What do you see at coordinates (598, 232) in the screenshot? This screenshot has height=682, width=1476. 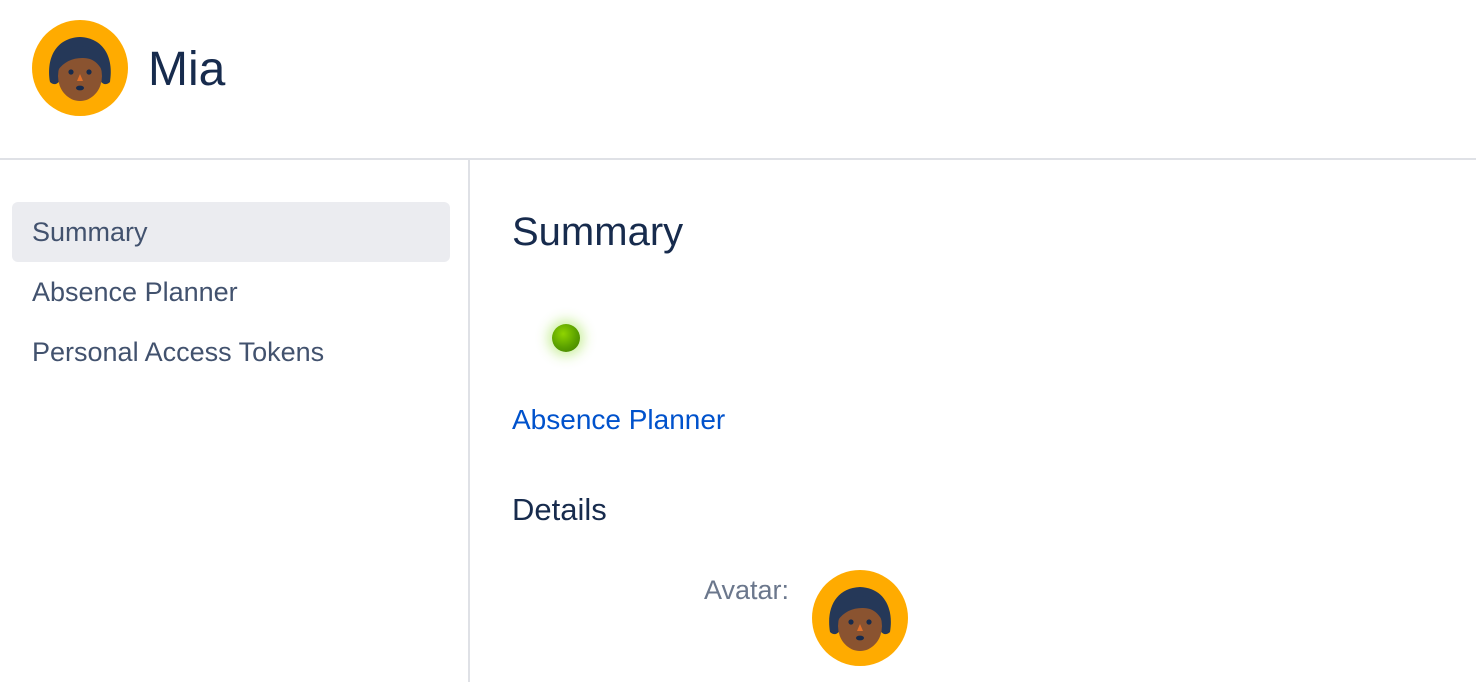 I see `page-title: Summary` at bounding box center [598, 232].